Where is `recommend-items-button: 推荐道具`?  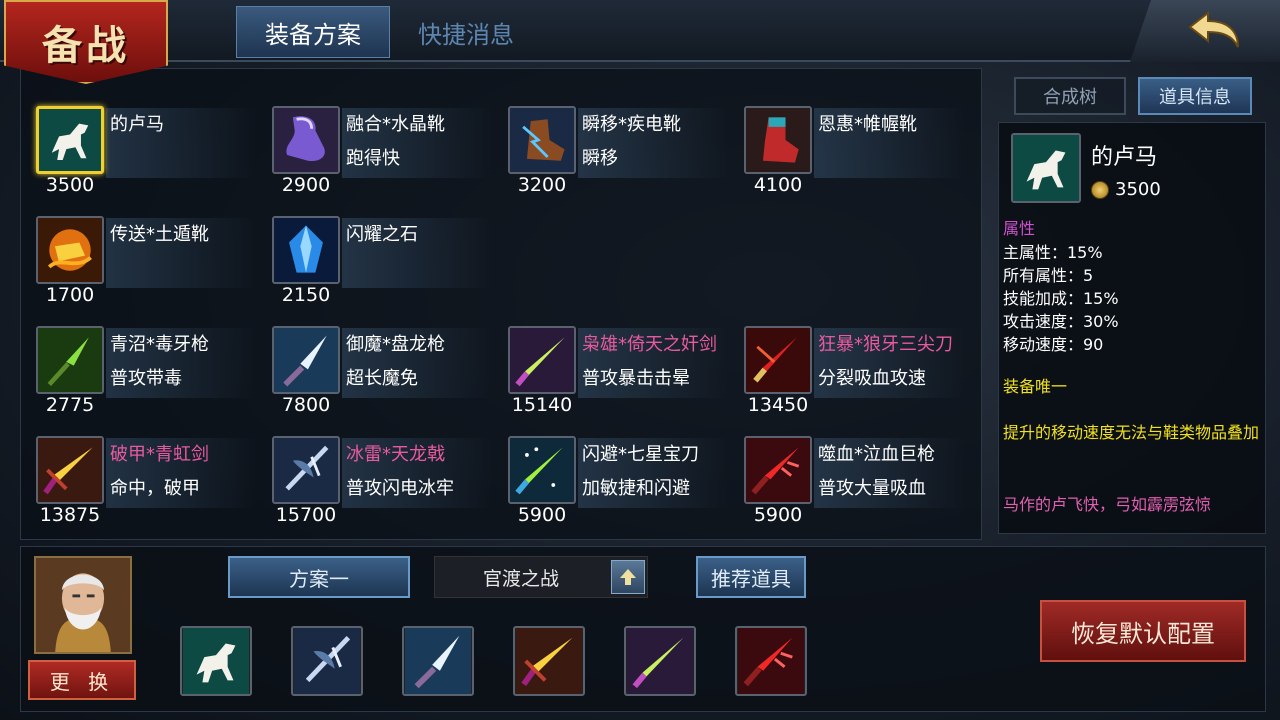 recommend-items-button: 推荐道具 is located at coordinates (751, 577).